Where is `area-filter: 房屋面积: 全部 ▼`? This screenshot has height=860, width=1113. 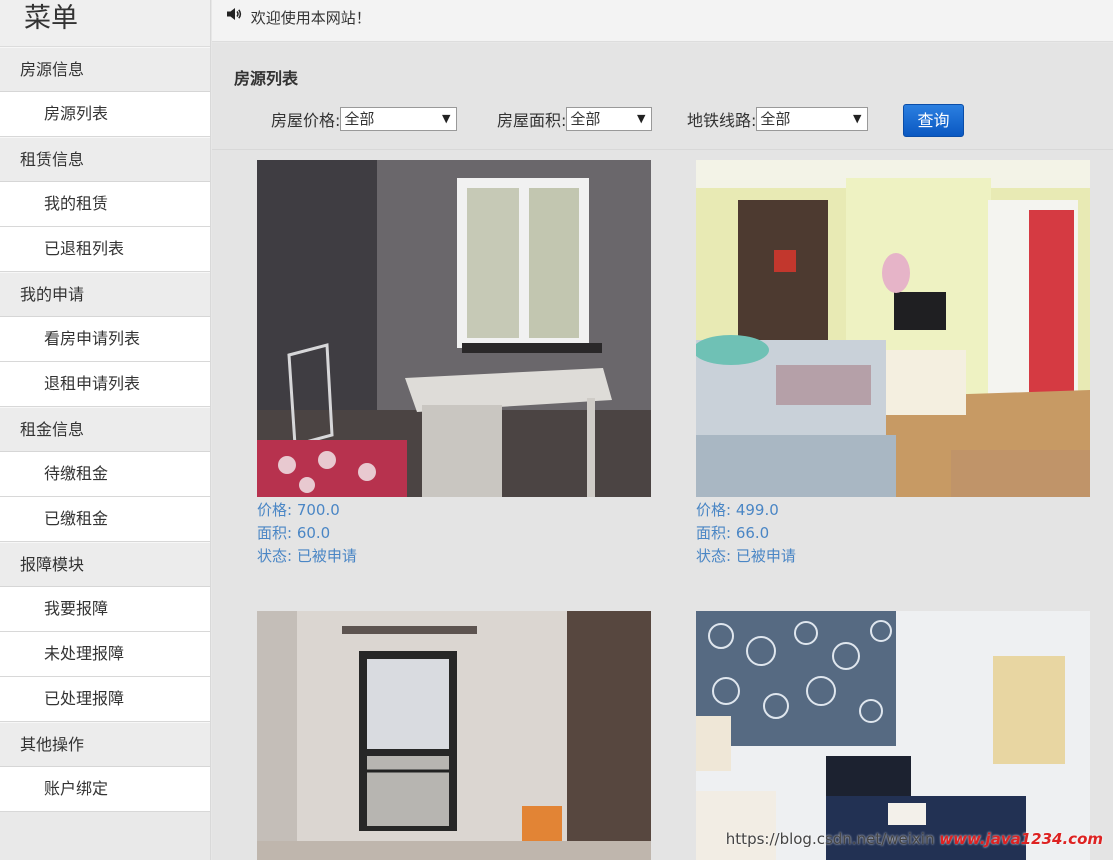 area-filter: 房屋面积: 全部 ▼ is located at coordinates (575, 119).